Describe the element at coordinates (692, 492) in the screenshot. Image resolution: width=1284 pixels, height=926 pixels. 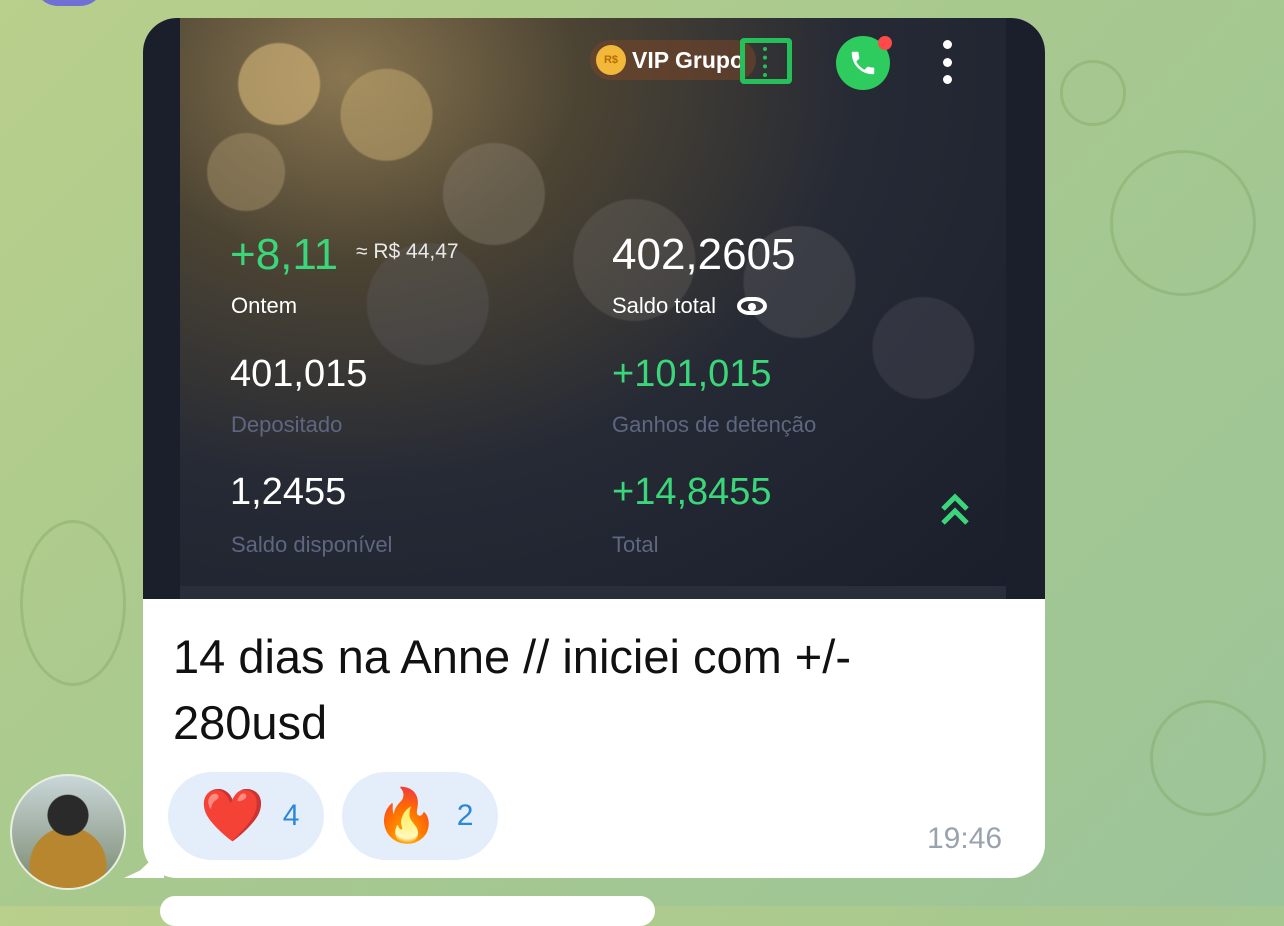
I see `total-value: +14,8455` at that location.